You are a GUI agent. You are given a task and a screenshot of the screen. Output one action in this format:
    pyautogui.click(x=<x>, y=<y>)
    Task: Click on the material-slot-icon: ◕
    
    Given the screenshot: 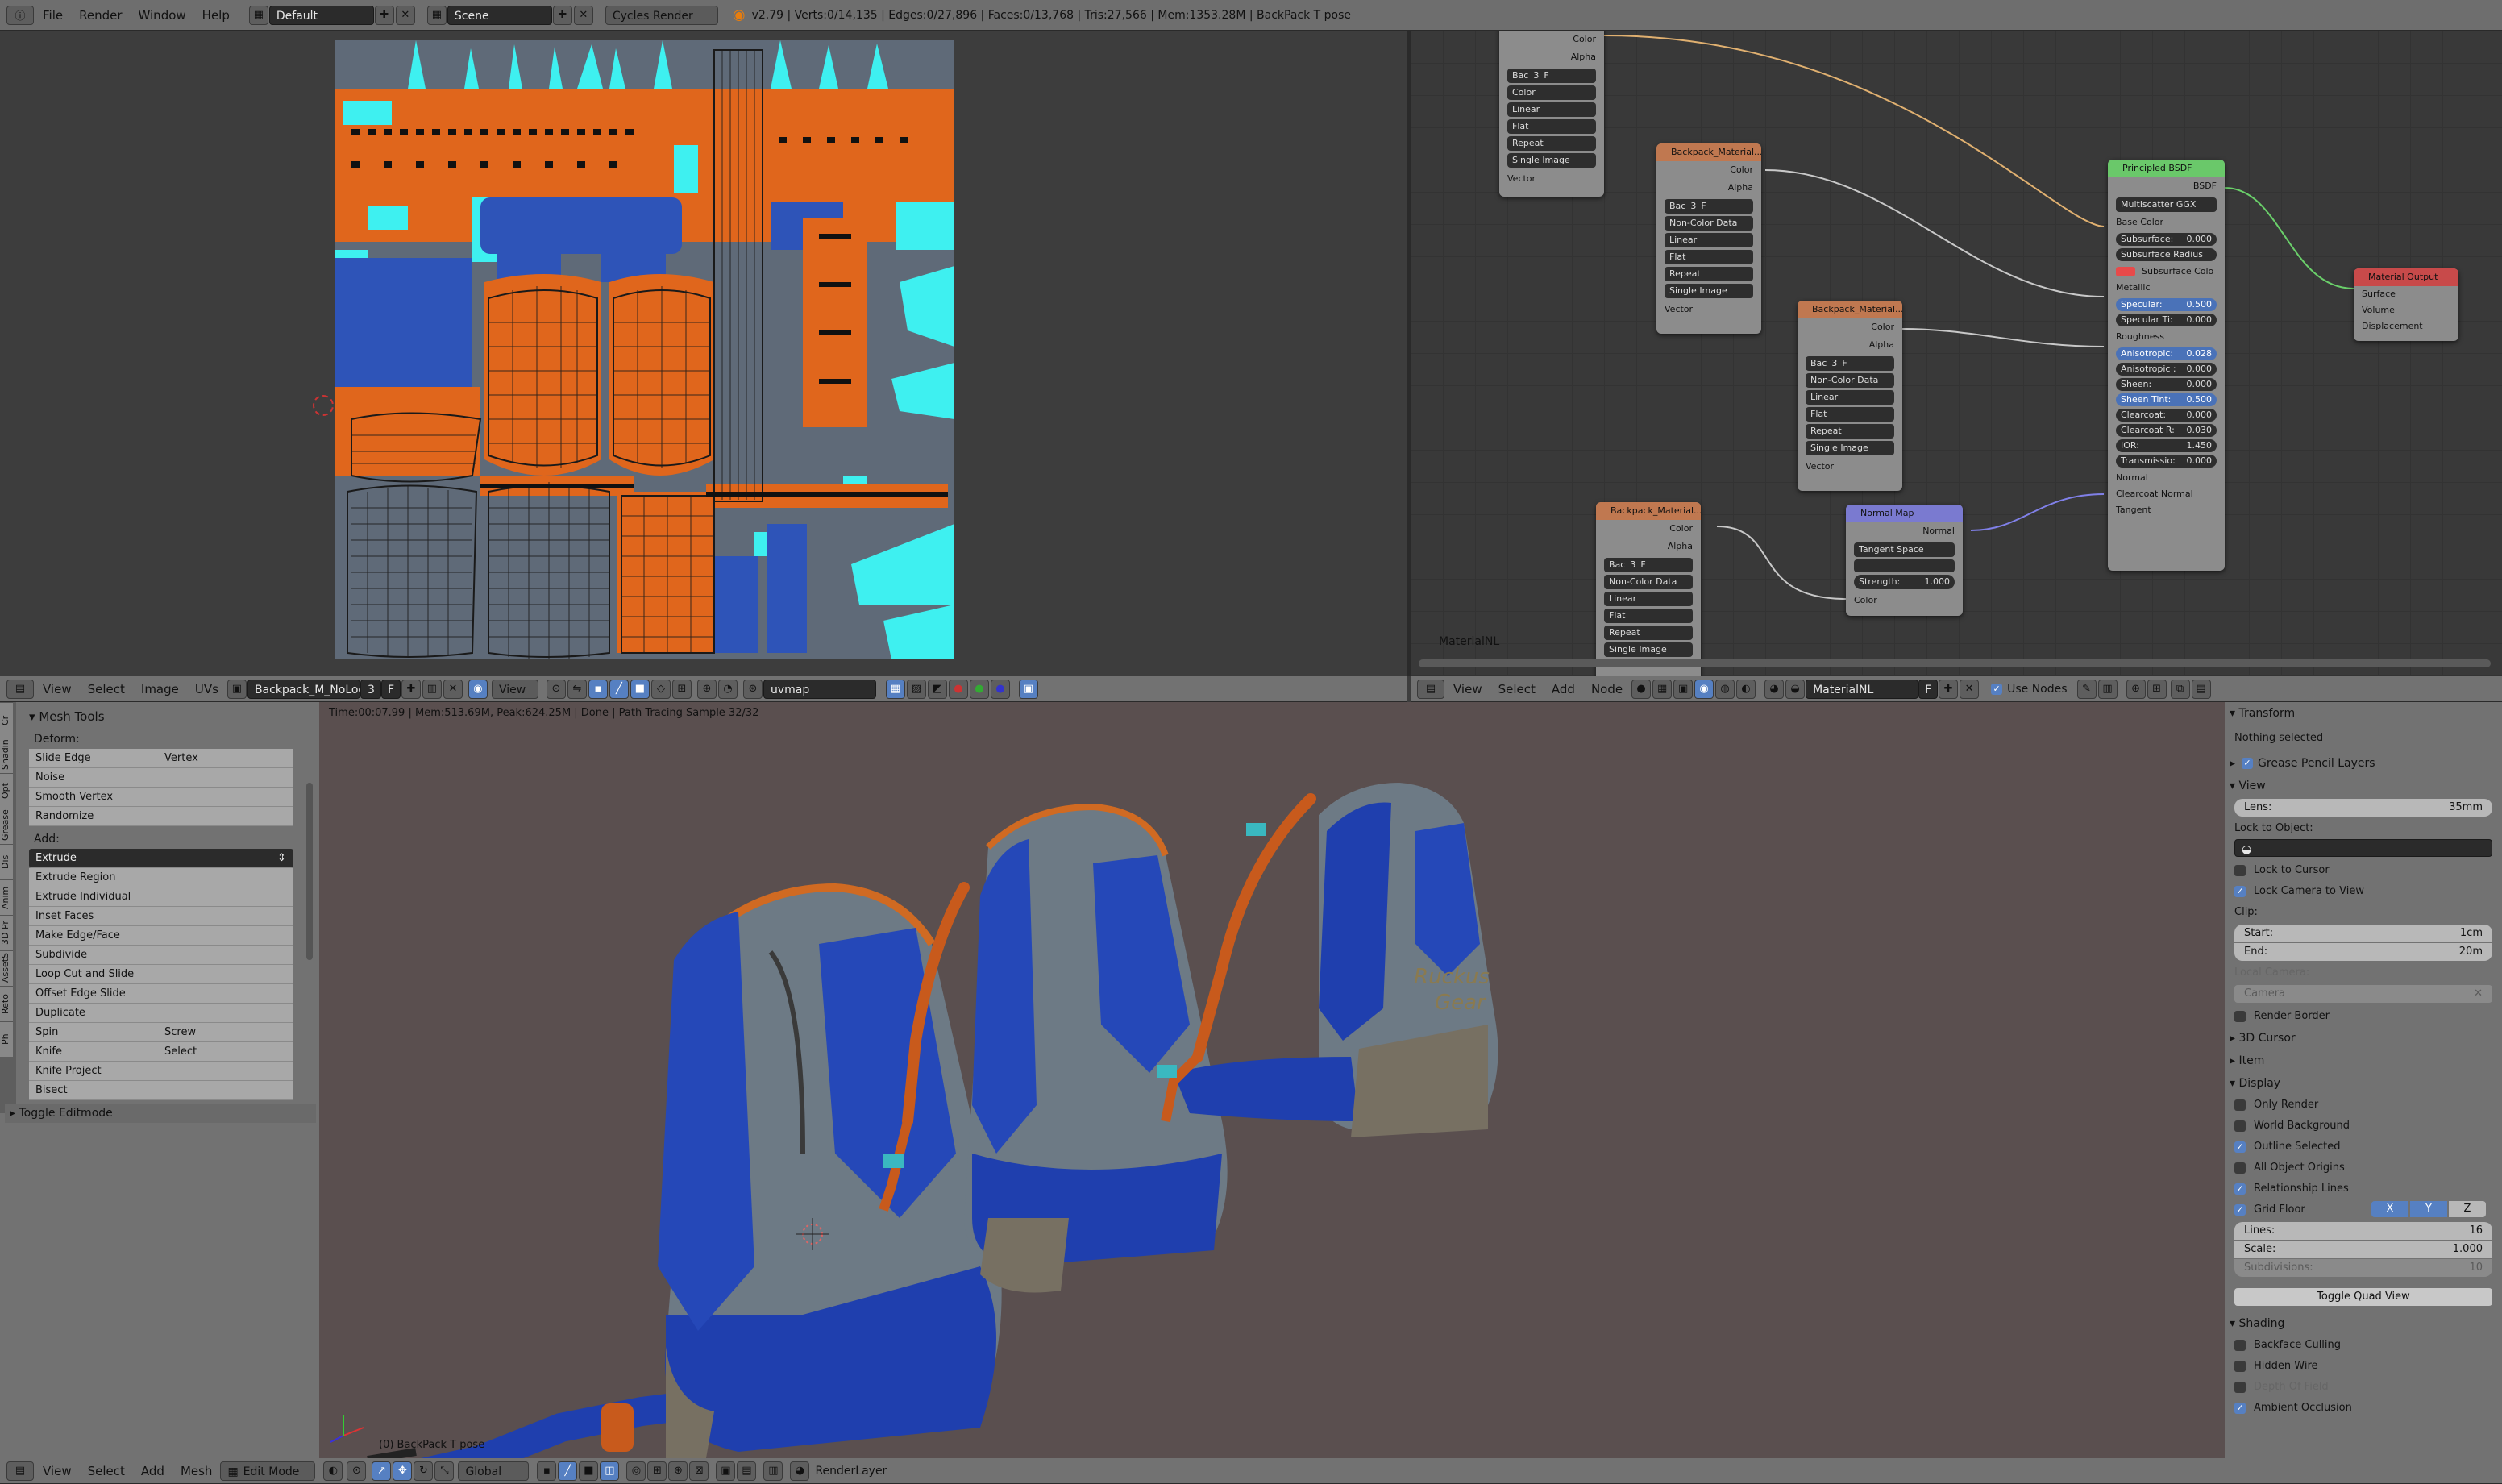 What is the action you would take?
    pyautogui.click(x=1774, y=689)
    